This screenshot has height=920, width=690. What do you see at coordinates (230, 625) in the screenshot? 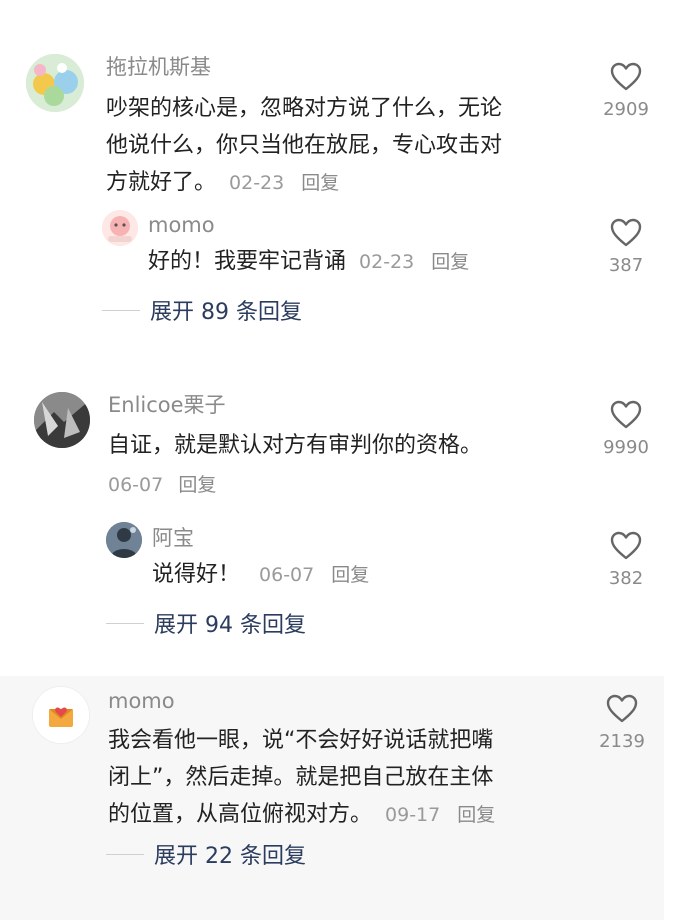
I see `expand-replies-label: 展开 94 条回复` at bounding box center [230, 625].